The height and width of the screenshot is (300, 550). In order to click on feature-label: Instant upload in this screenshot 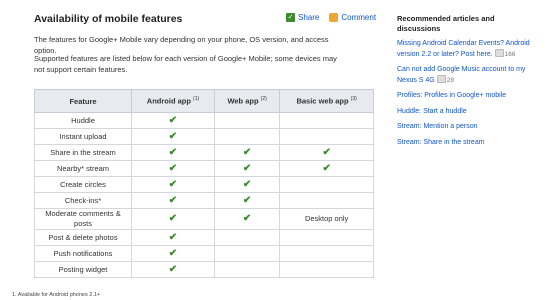, I will do `click(83, 136)`.